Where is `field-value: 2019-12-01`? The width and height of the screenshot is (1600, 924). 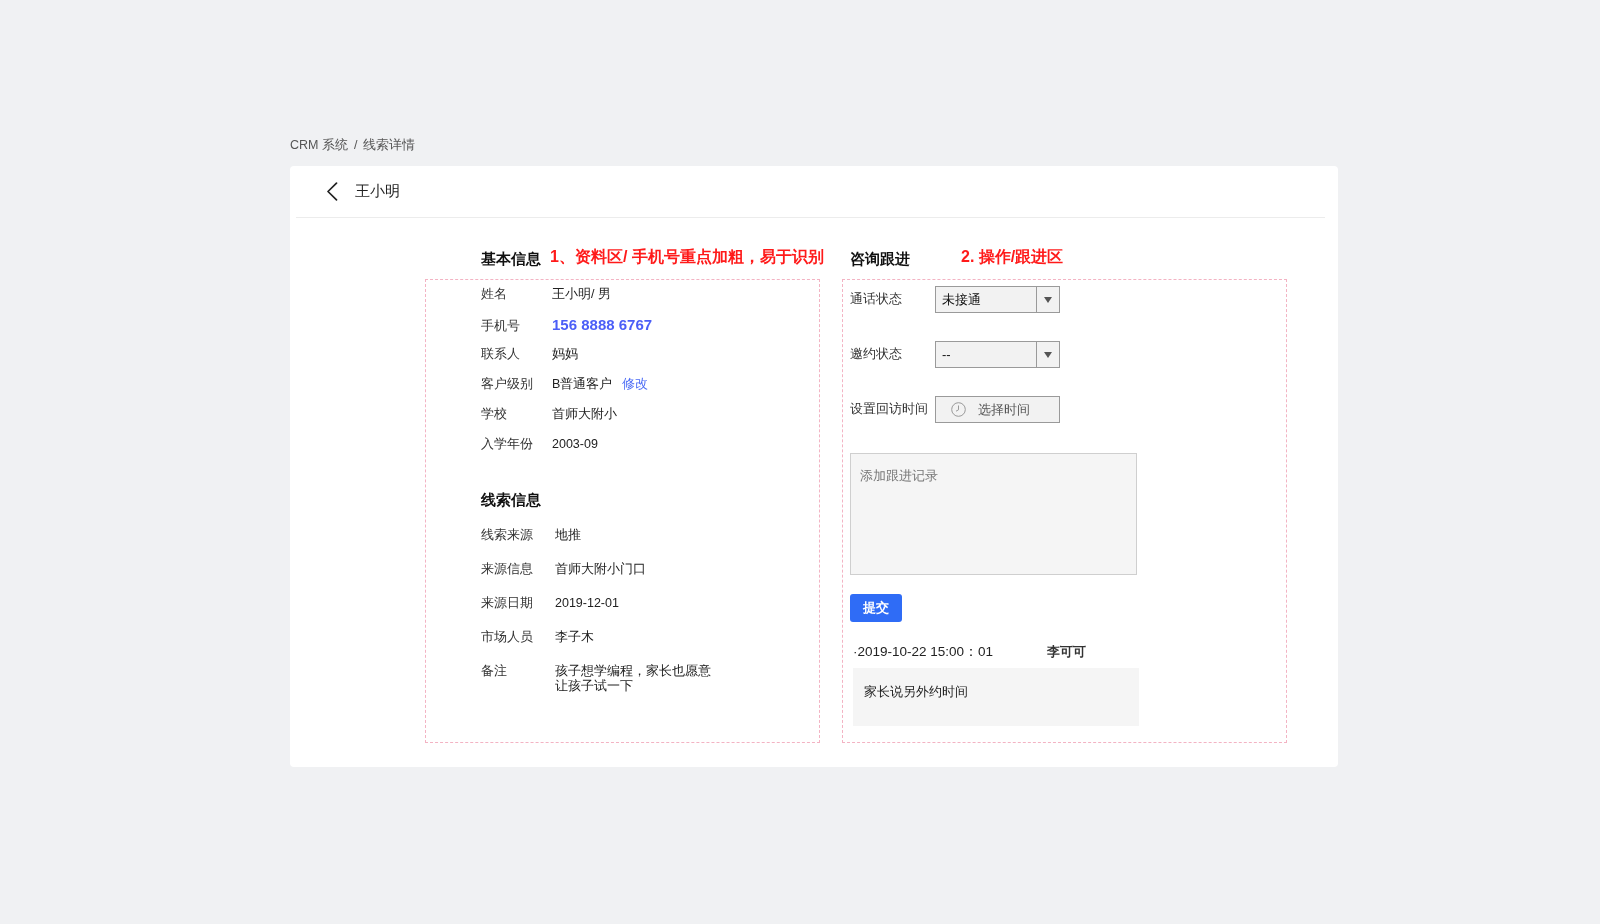
field-value: 2019-12-01 is located at coordinates (587, 603).